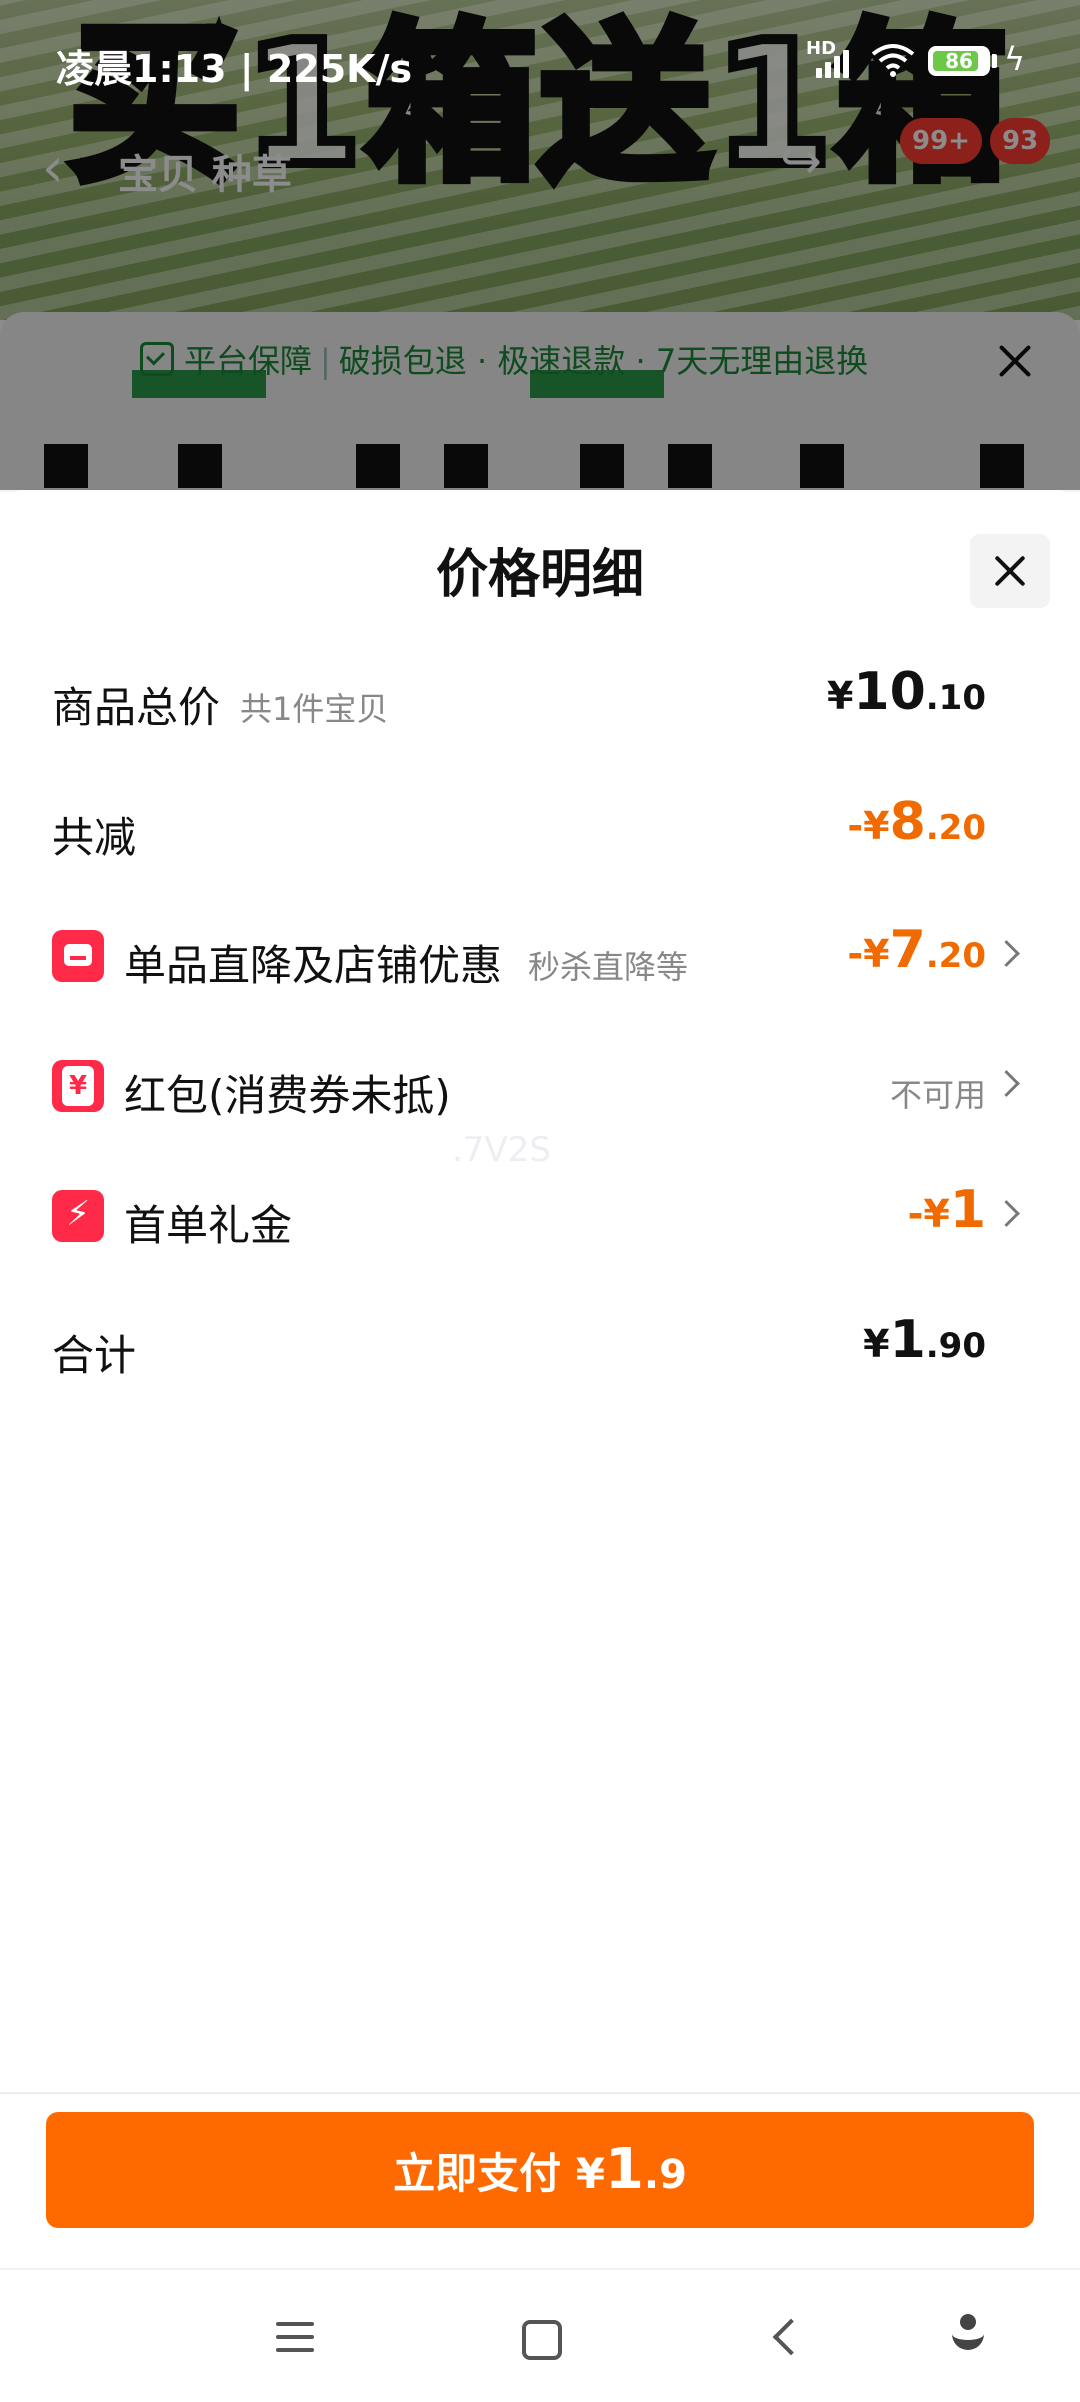 The width and height of the screenshot is (1080, 2402). What do you see at coordinates (539, 575) in the screenshot?
I see `sheet-title: 价格明细` at bounding box center [539, 575].